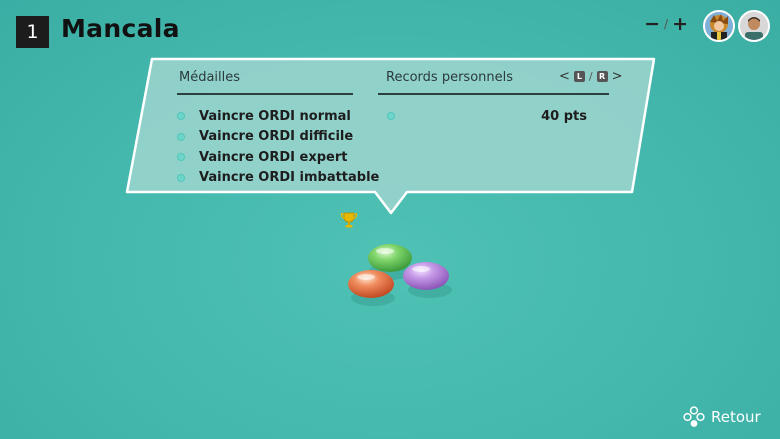  What do you see at coordinates (210, 77) in the screenshot?
I see `medals-header: Médailles` at bounding box center [210, 77].